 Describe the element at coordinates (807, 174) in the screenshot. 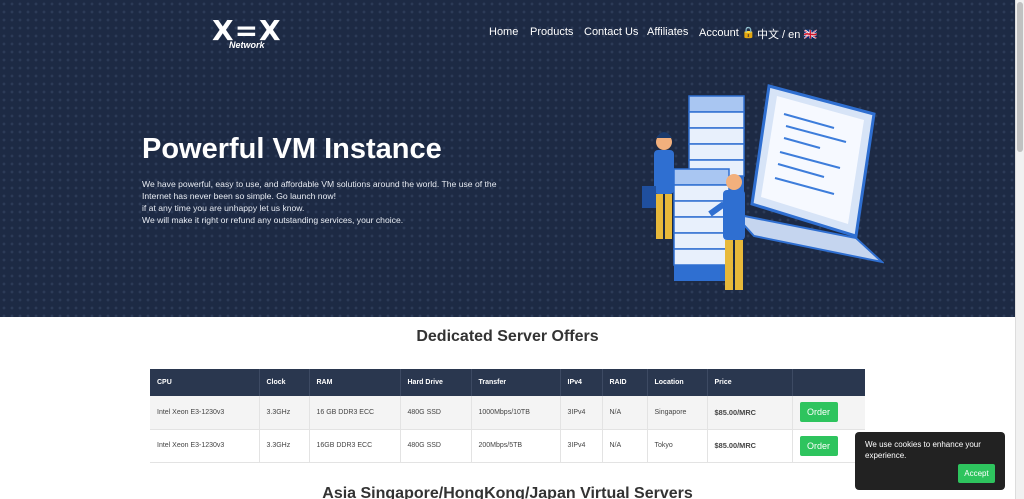

I see `laptop-illustration` at that location.